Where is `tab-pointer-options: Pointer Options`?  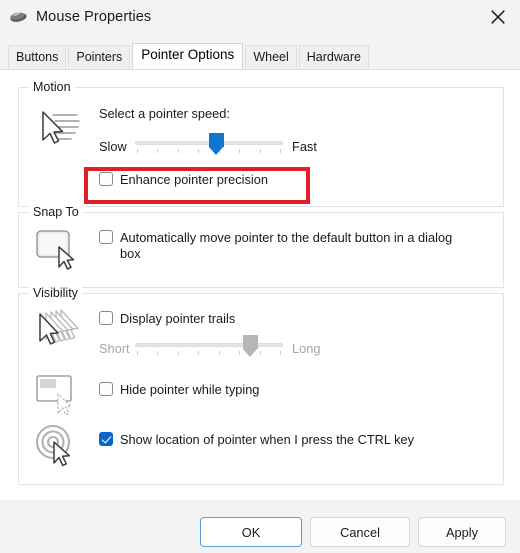
tab-pointer-options: Pointer Options is located at coordinates (188, 56).